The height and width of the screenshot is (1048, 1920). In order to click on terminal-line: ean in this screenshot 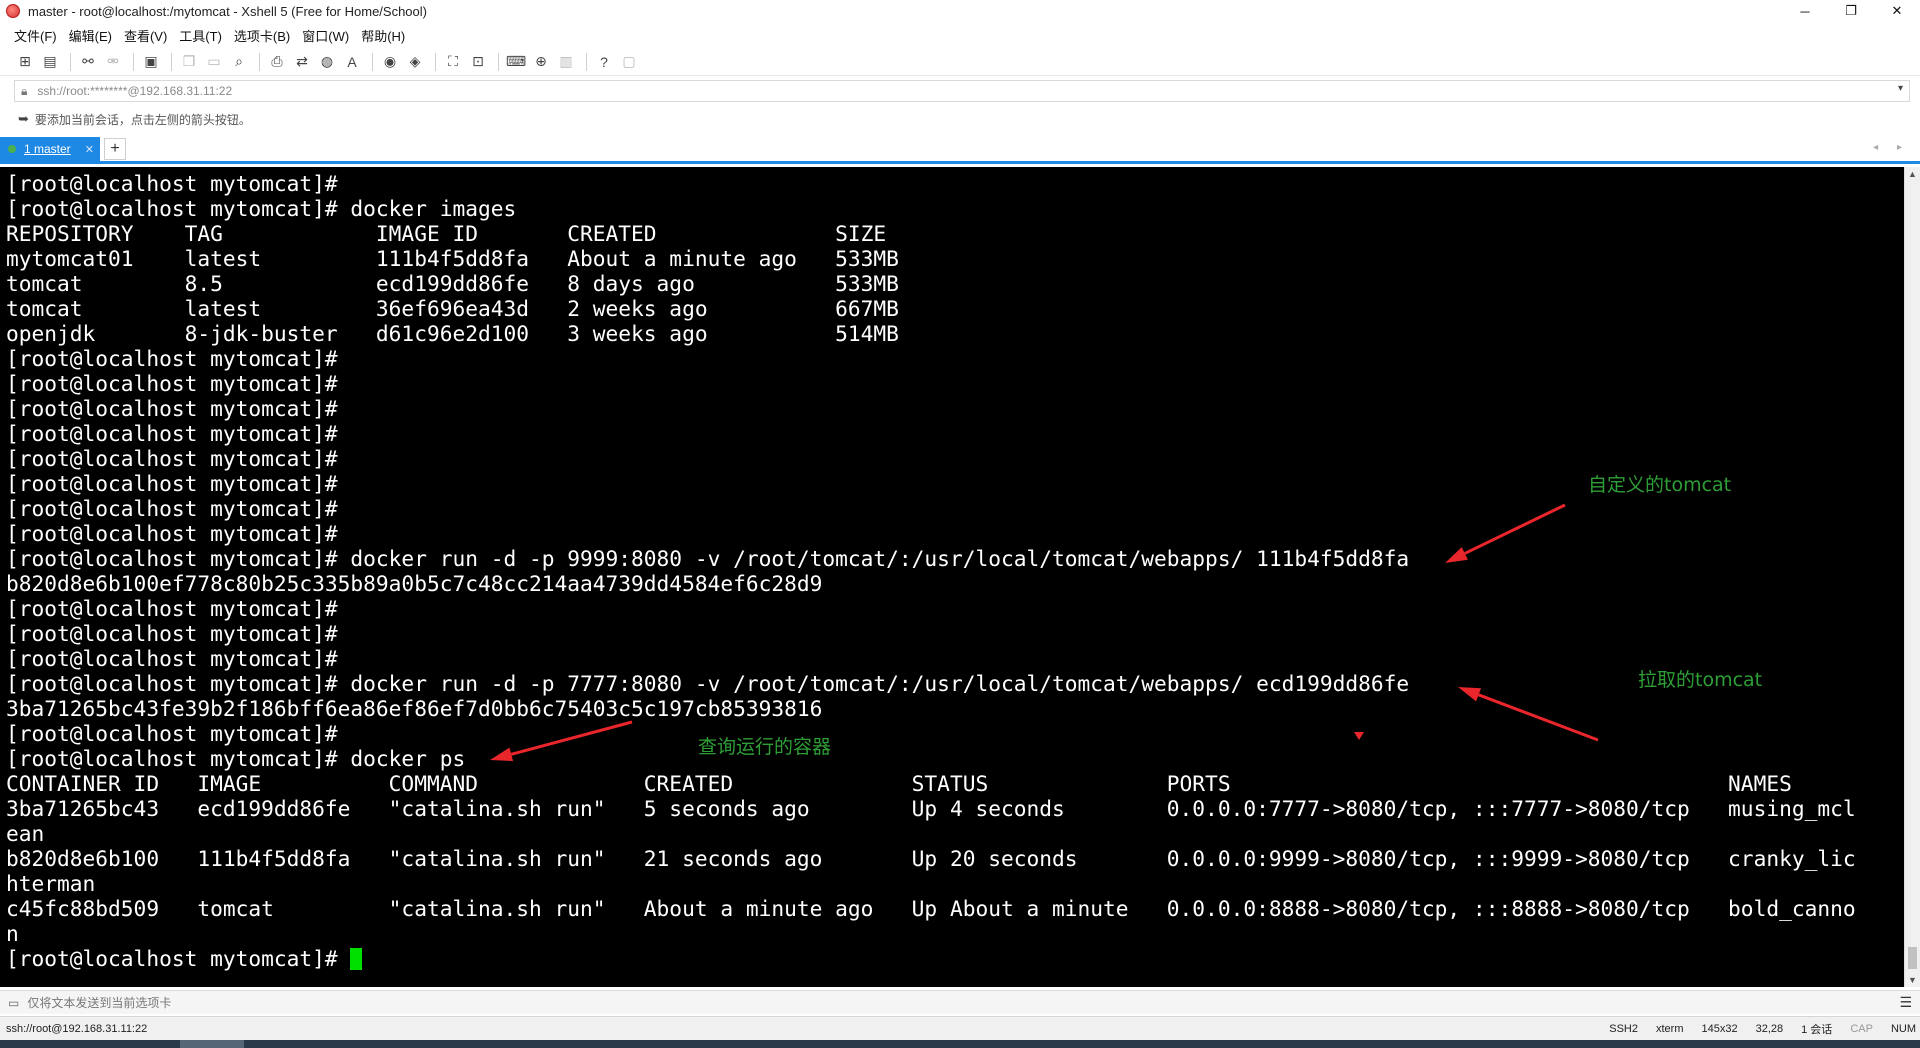, I will do `click(25, 833)`.